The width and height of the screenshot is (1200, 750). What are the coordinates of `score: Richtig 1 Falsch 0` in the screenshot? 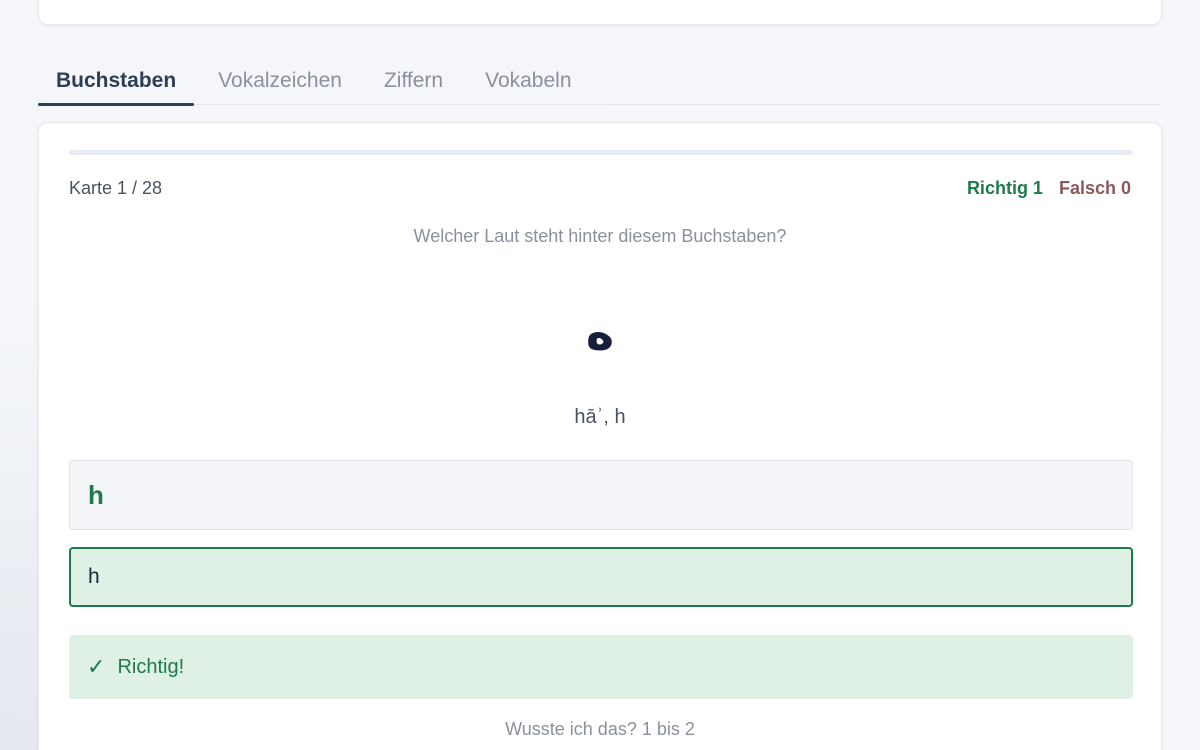 It's located at (1049, 188).